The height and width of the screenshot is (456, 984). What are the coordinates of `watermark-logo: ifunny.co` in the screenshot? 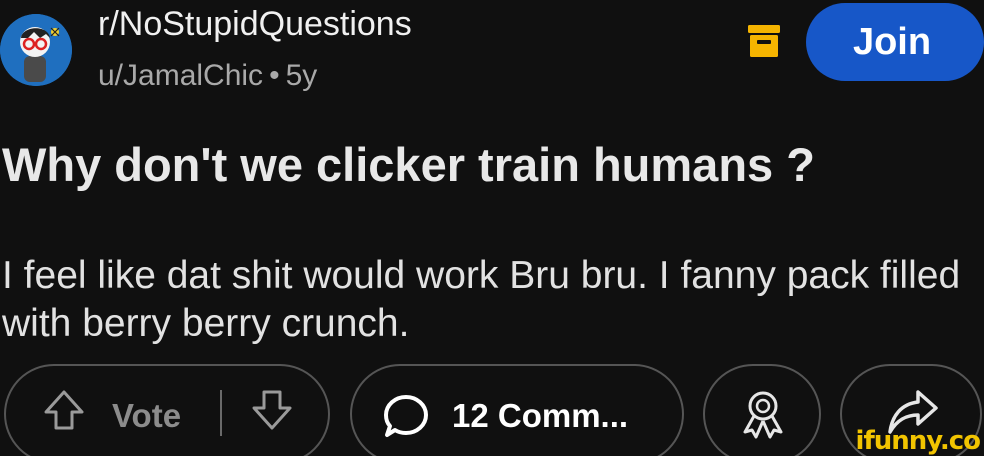 It's located at (918, 441).